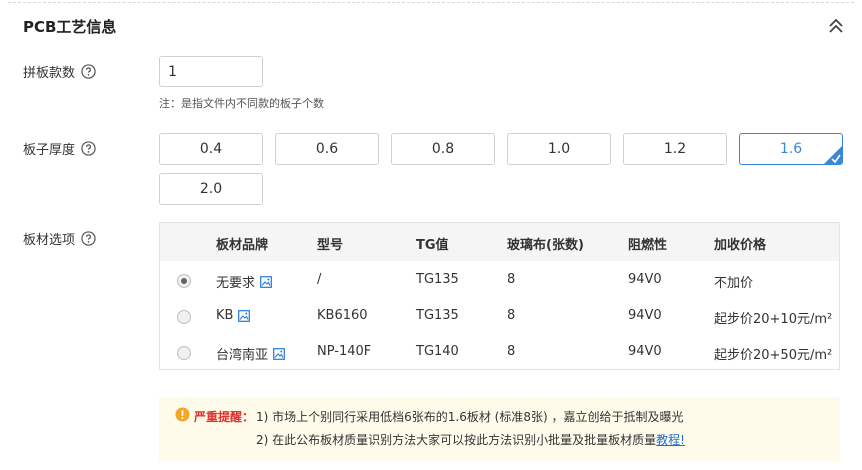 Image resolution: width=862 pixels, height=470 pixels. I want to click on price-cell: 起步价20+10元/m², so click(773, 319).